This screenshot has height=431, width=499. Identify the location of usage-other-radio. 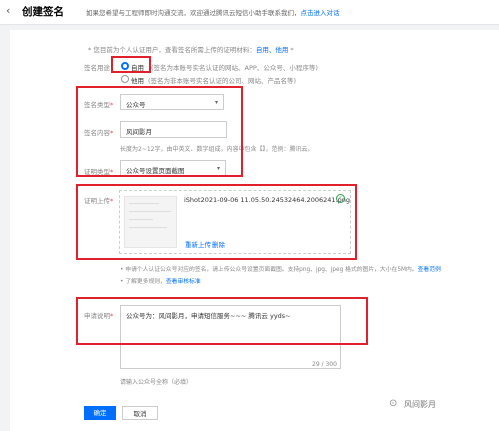
(125, 79).